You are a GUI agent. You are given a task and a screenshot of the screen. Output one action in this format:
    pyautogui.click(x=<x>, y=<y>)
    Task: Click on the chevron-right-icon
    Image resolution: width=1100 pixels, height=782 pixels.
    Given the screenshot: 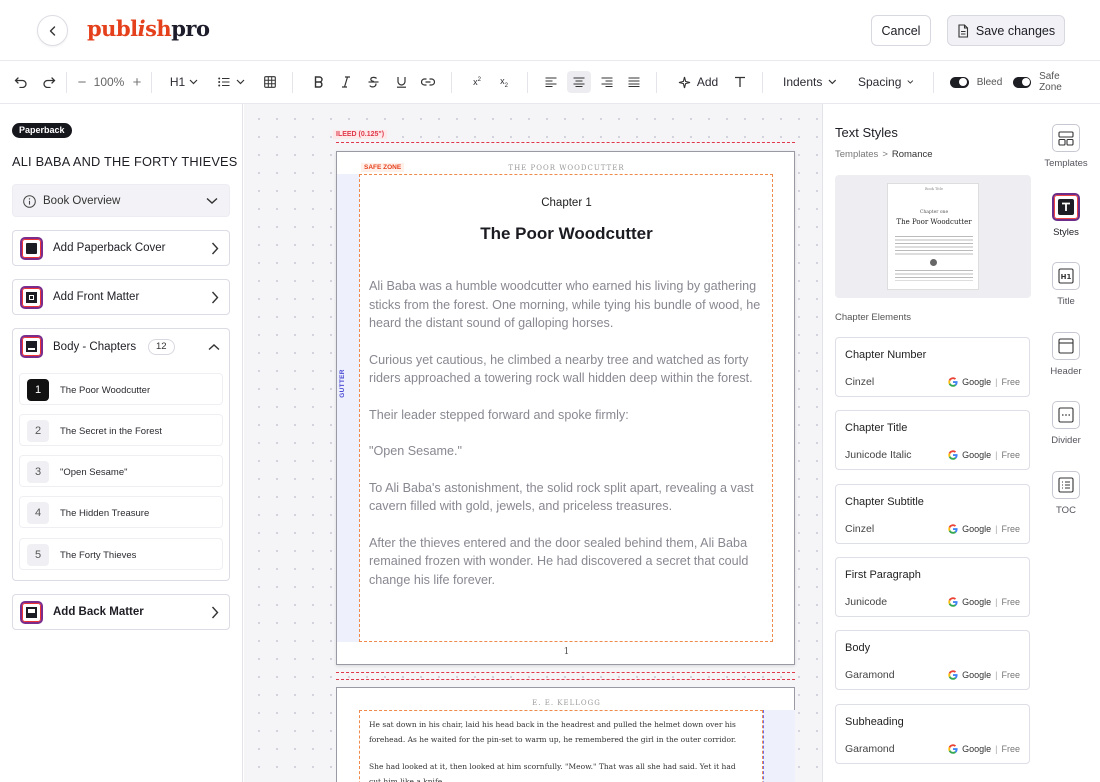 What is the action you would take?
    pyautogui.click(x=215, y=248)
    